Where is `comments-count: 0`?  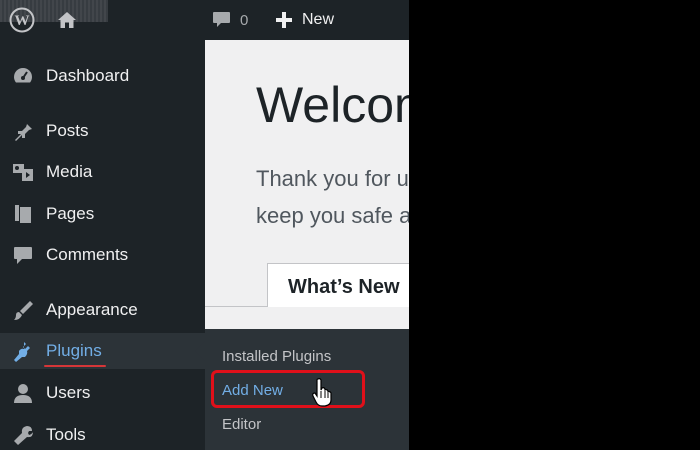 comments-count: 0 is located at coordinates (244, 20).